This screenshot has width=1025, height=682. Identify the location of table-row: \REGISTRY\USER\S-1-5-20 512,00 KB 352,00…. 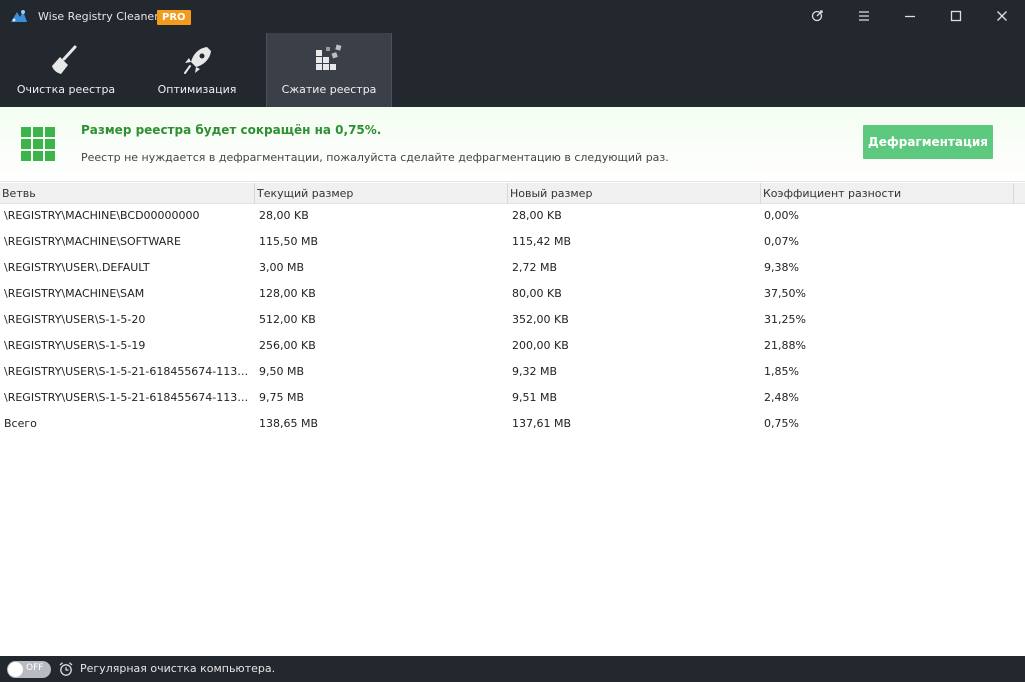
(512, 321).